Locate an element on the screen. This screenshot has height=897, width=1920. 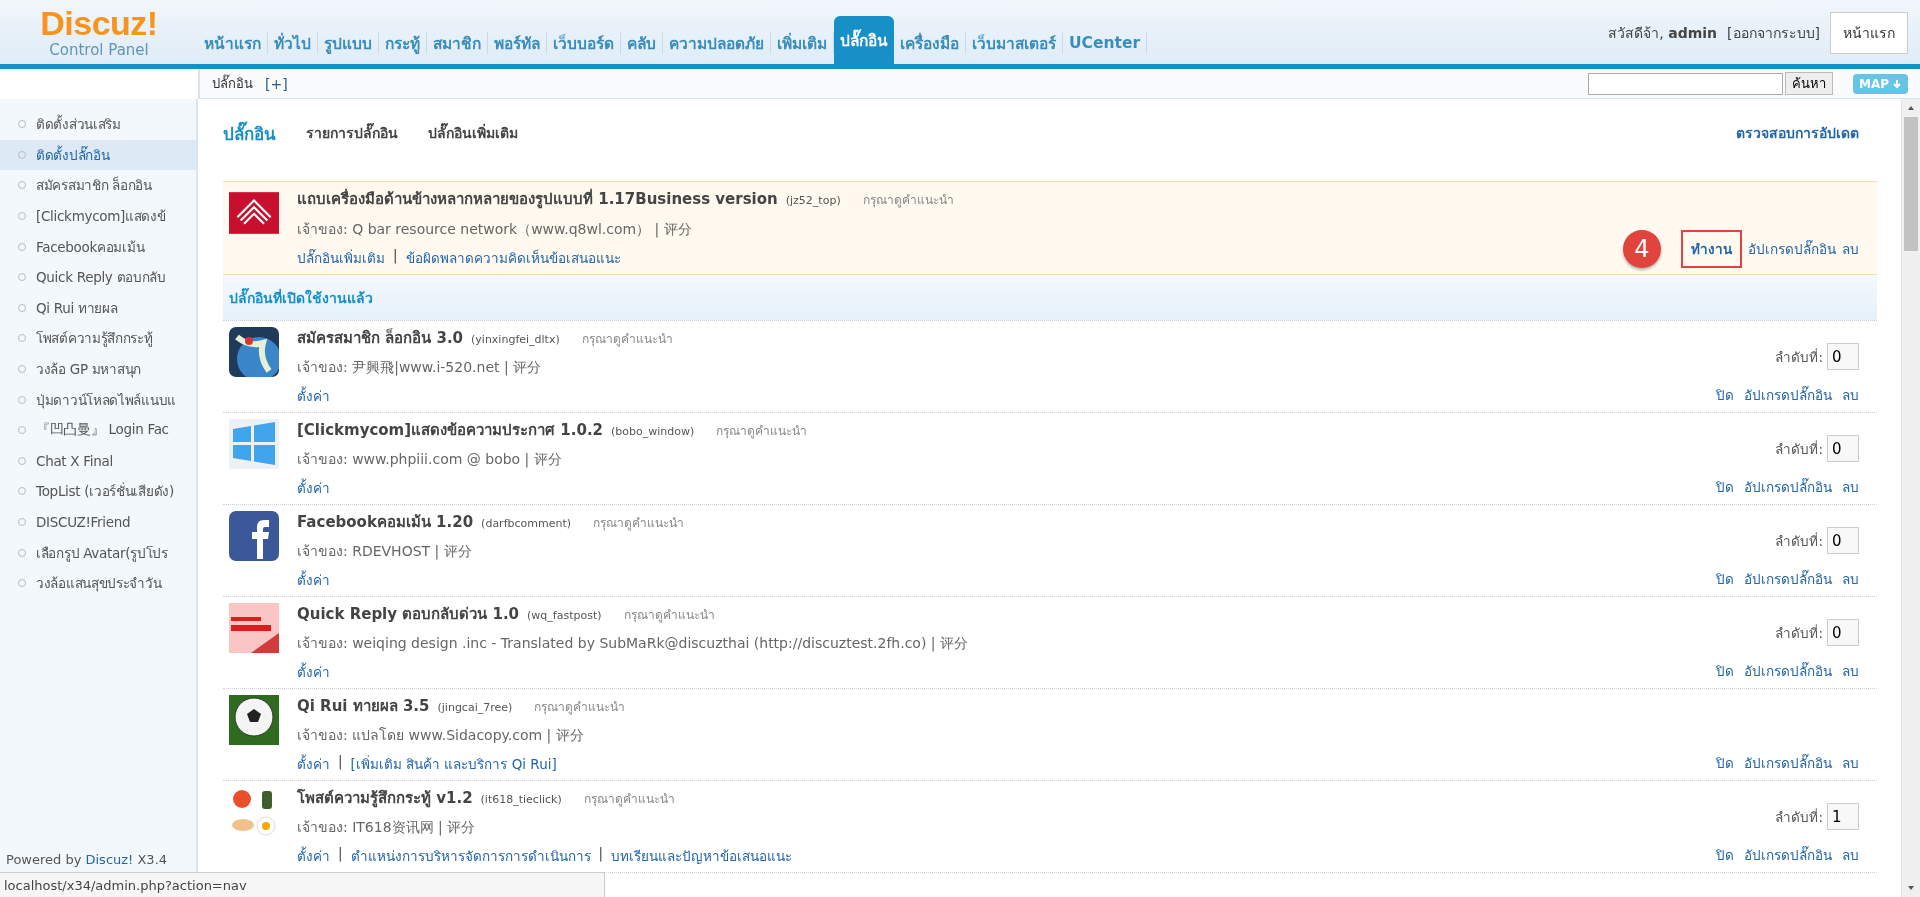
add-link: [+] is located at coordinates (276, 83).